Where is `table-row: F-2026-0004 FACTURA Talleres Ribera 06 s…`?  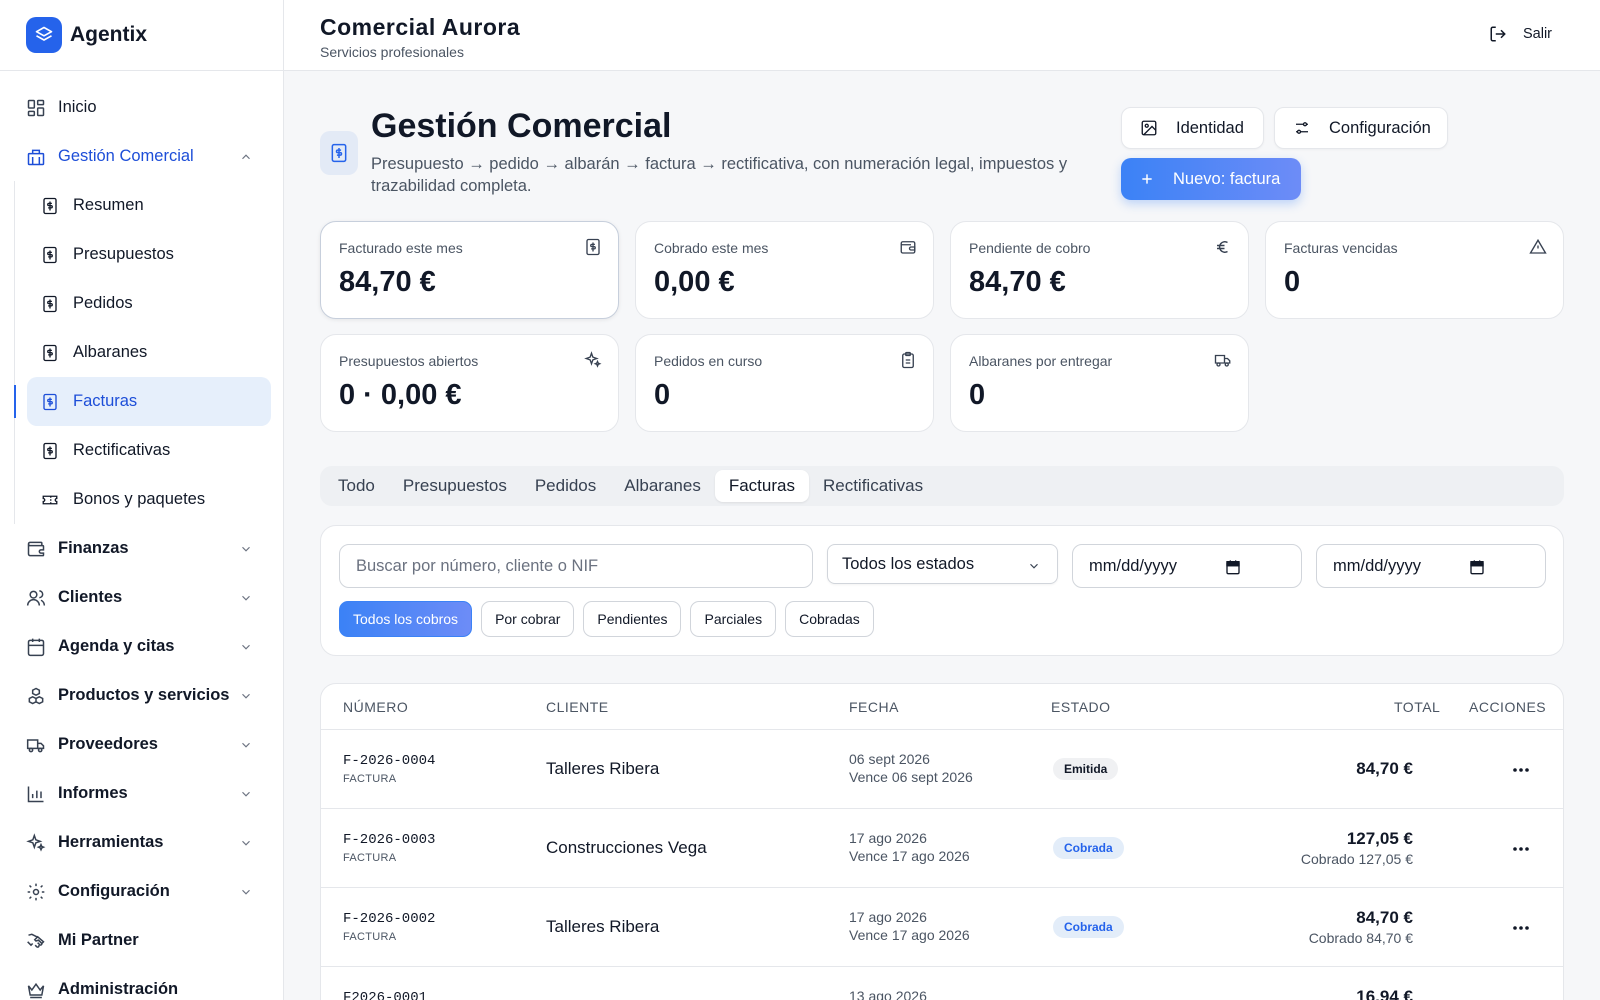
table-row: F-2026-0004 FACTURA Talleres Ribera 06 s… is located at coordinates (942, 769).